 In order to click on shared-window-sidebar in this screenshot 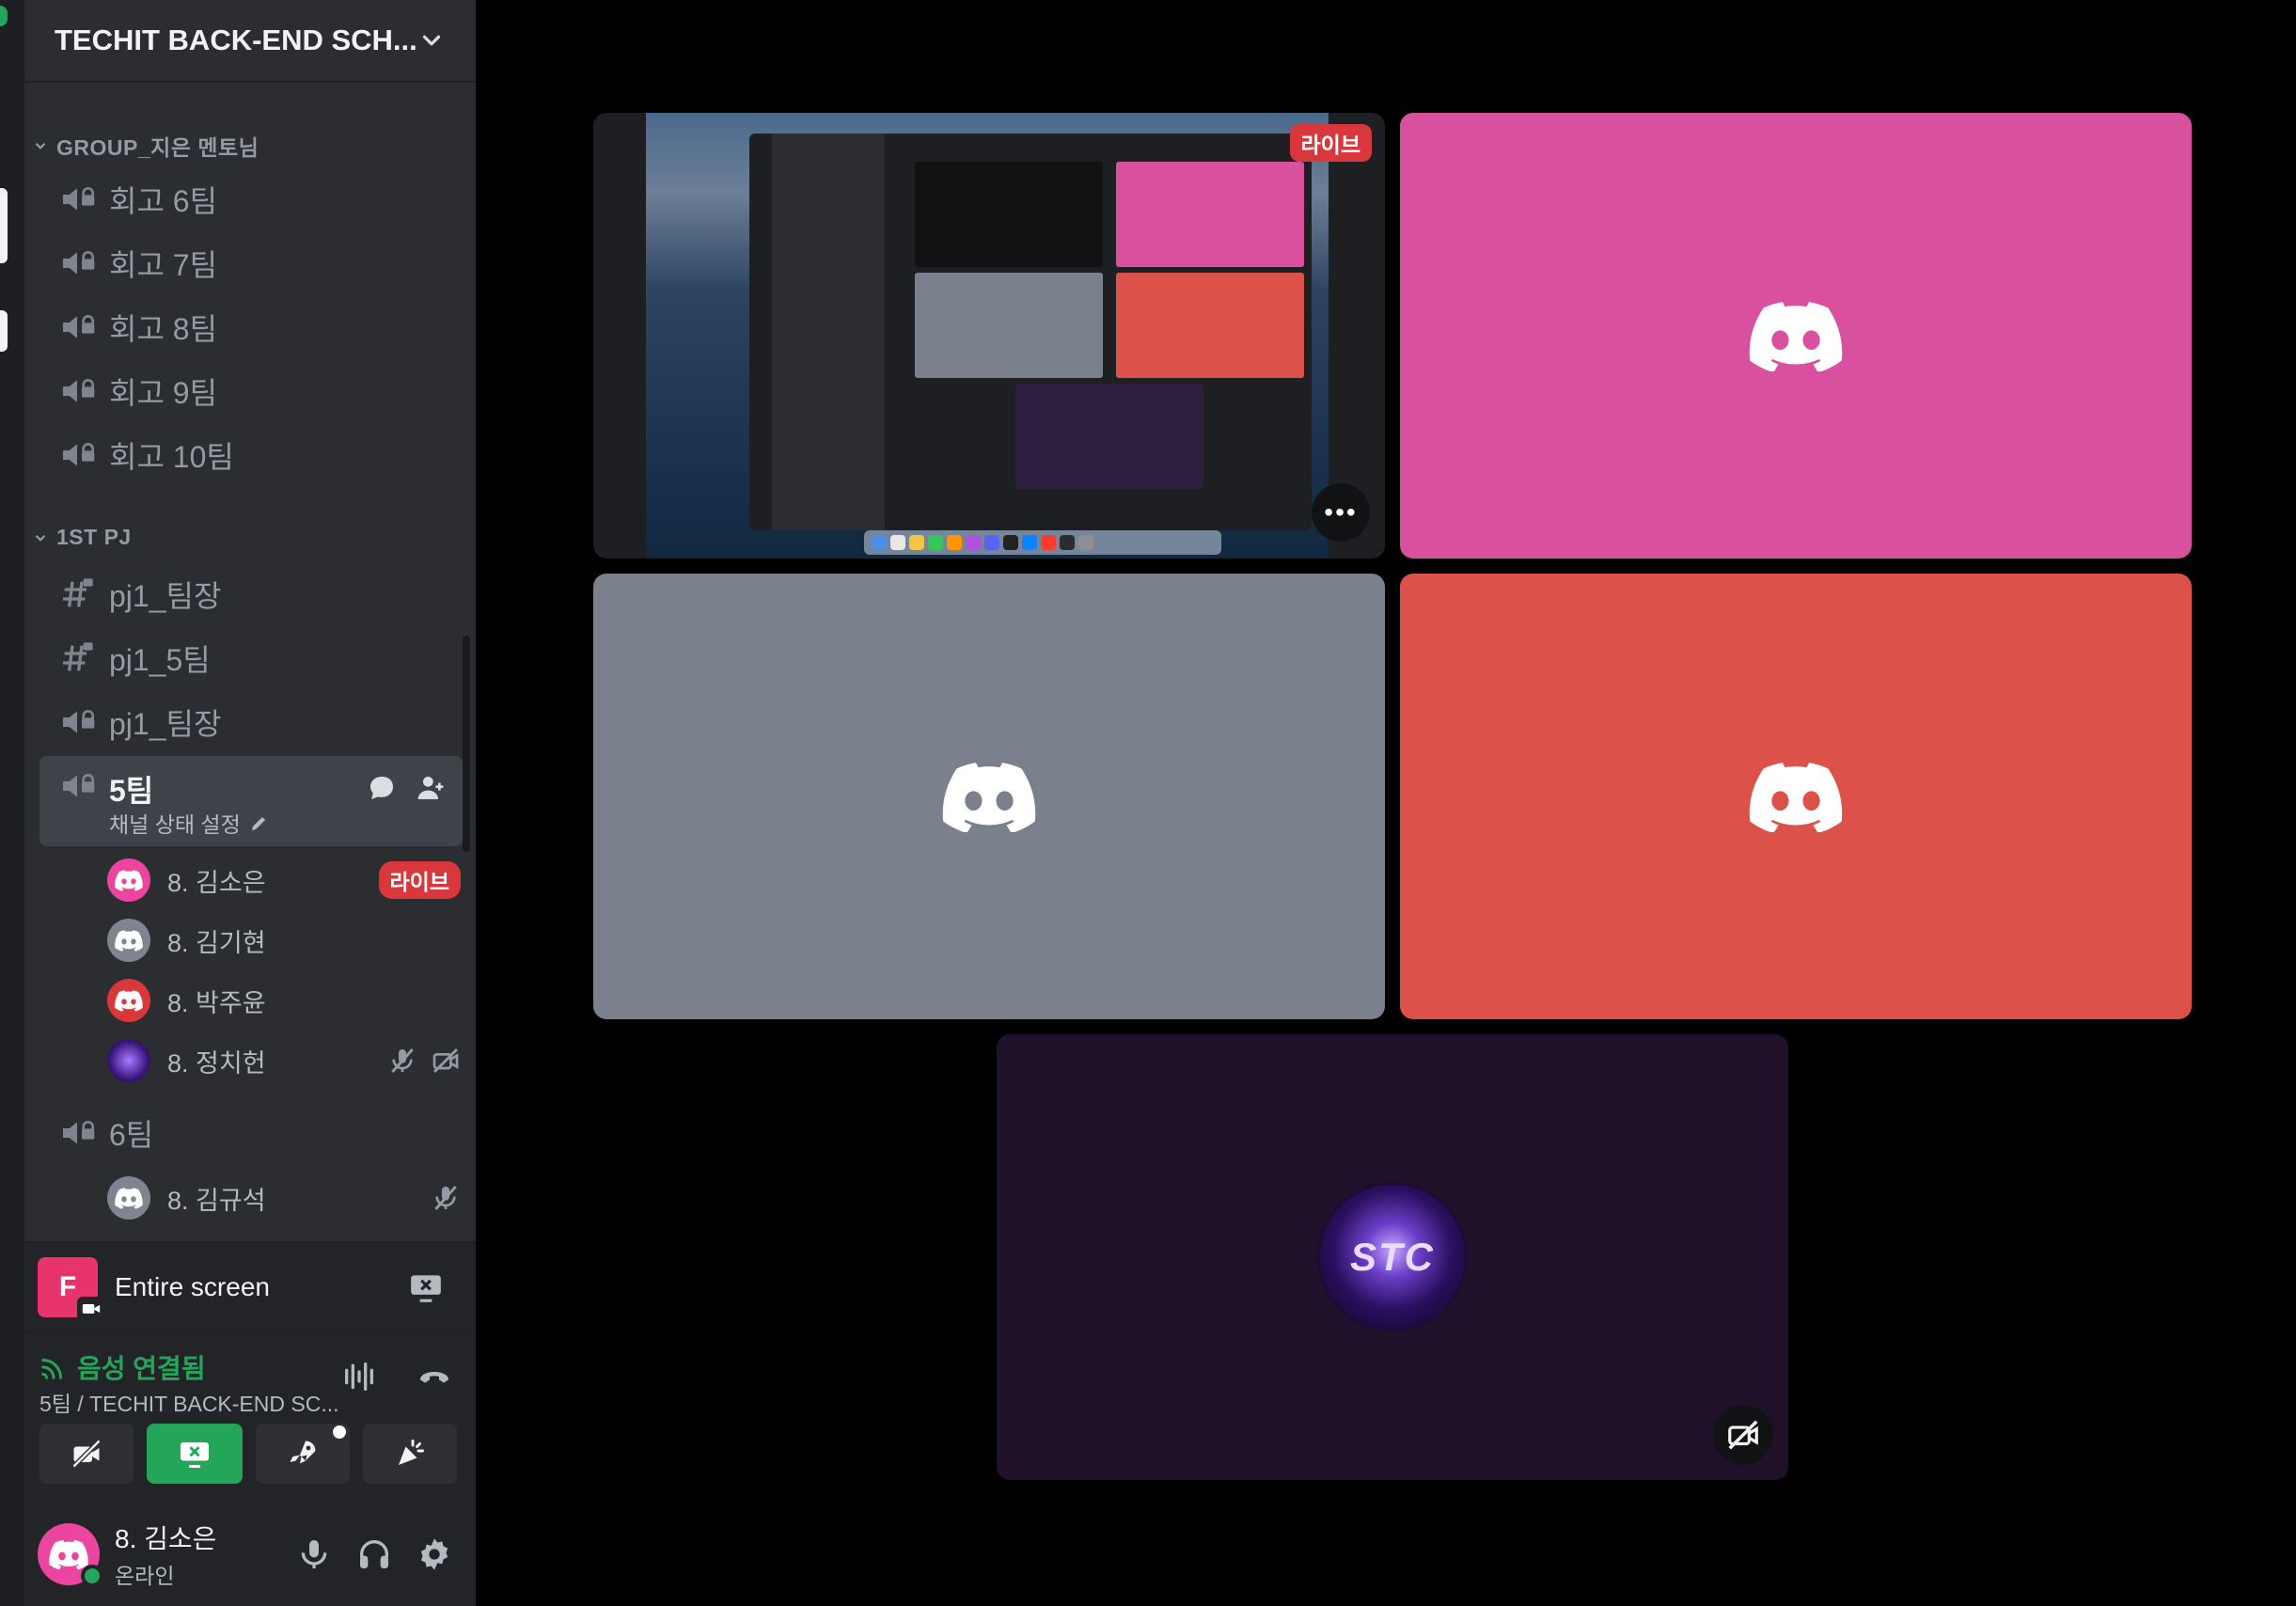, I will do `click(829, 332)`.